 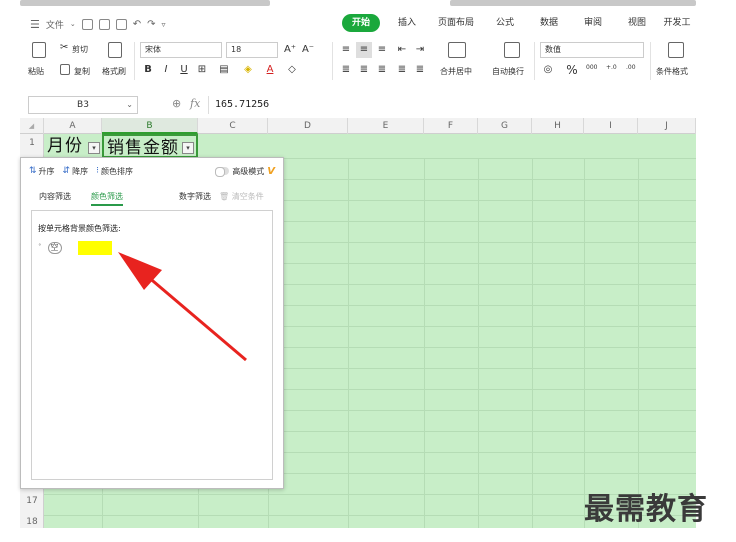 I want to click on number-format-select: 数值, so click(x=592, y=50).